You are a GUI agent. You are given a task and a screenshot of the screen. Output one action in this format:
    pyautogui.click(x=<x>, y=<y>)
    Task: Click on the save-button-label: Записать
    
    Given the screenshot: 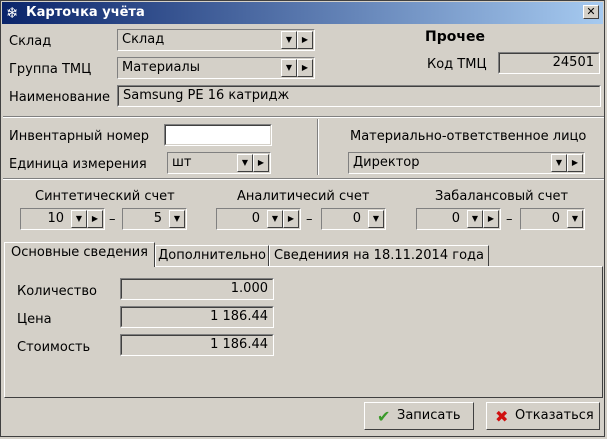 What is the action you would take?
    pyautogui.click(x=429, y=415)
    